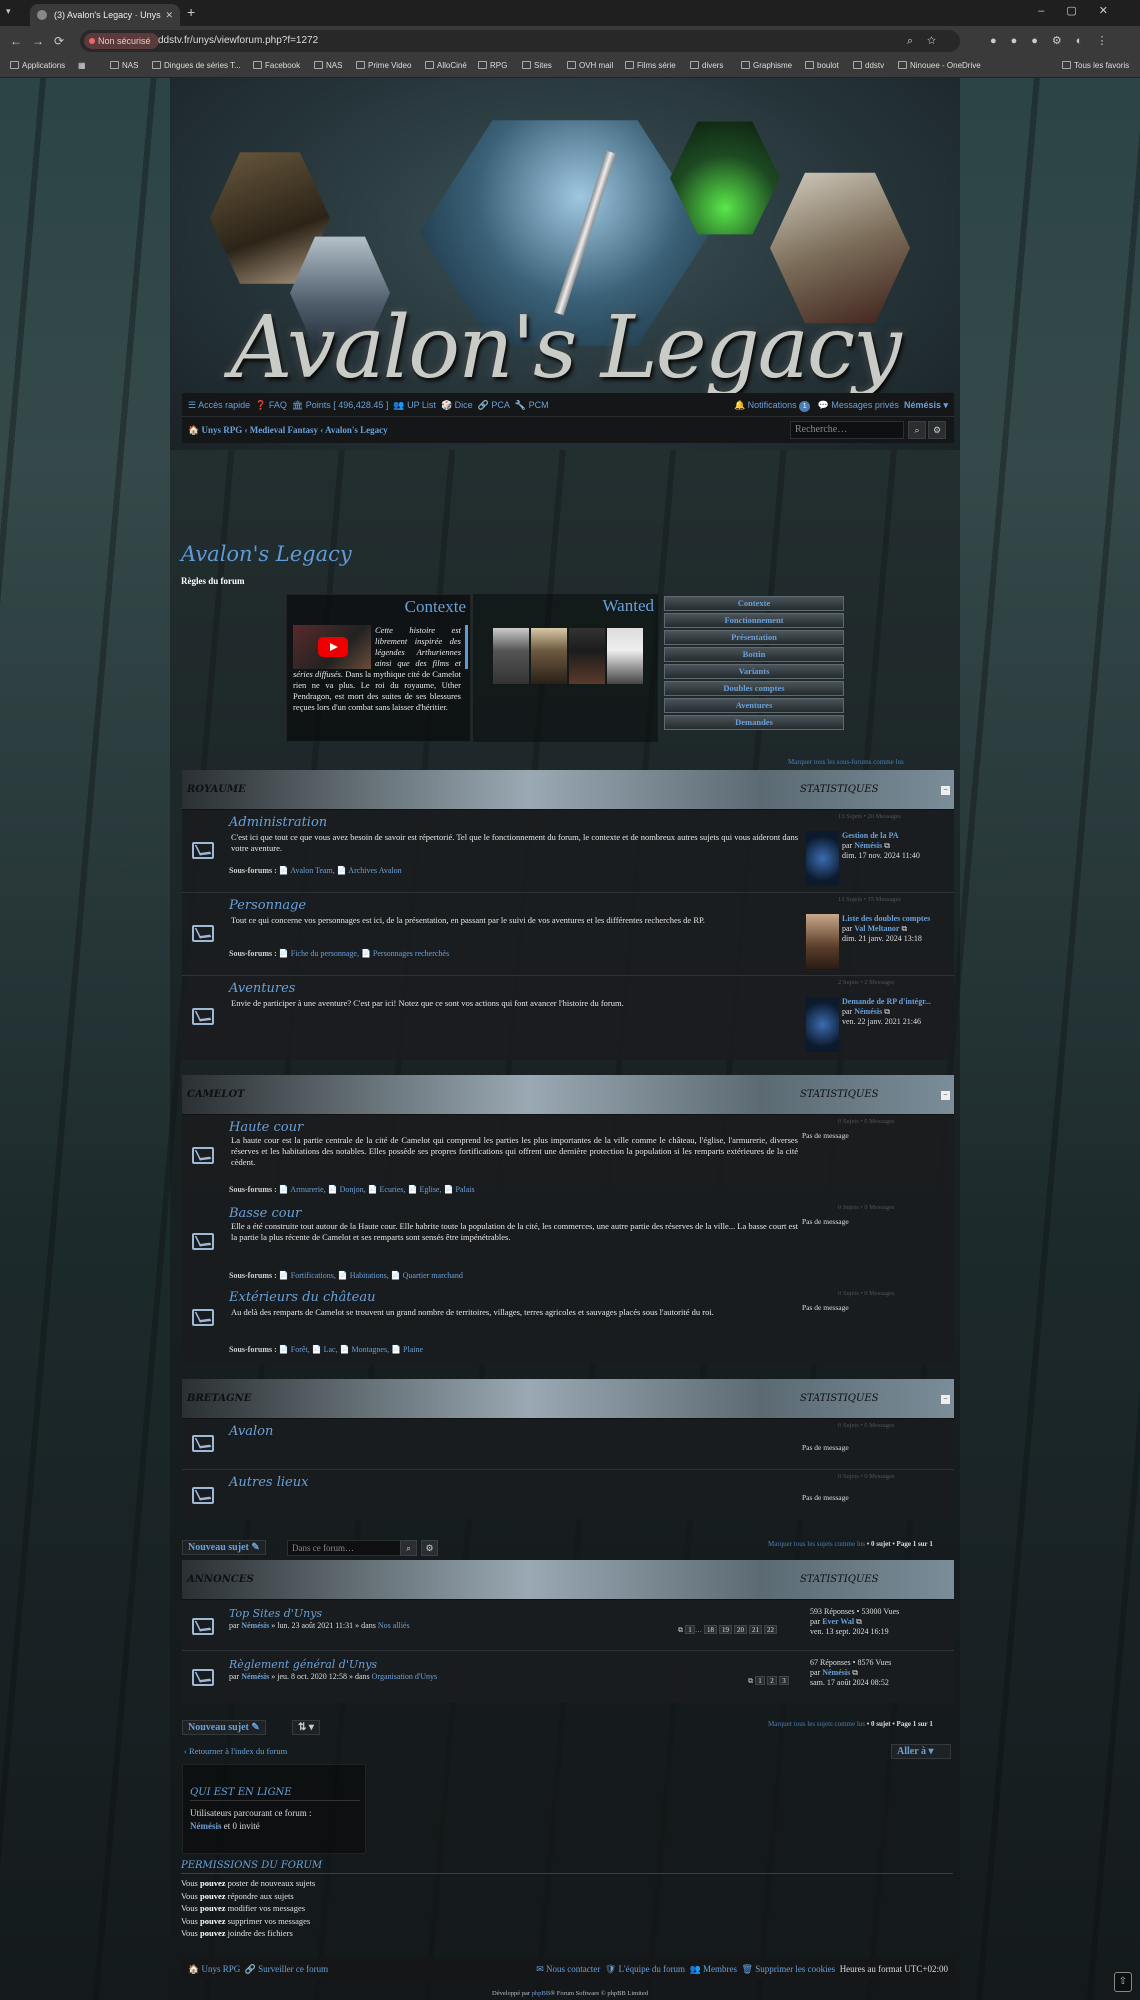 The height and width of the screenshot is (2000, 1140). I want to click on breadcrumb-avalon: Avalon's Legacy, so click(356, 430).